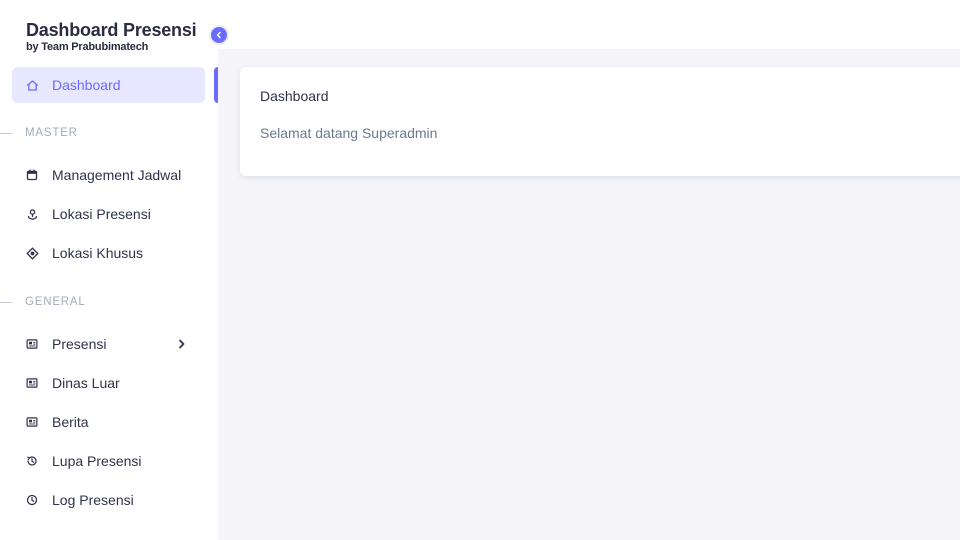 Image resolution: width=960 pixels, height=540 pixels. I want to click on clock-icon, so click(32, 500).